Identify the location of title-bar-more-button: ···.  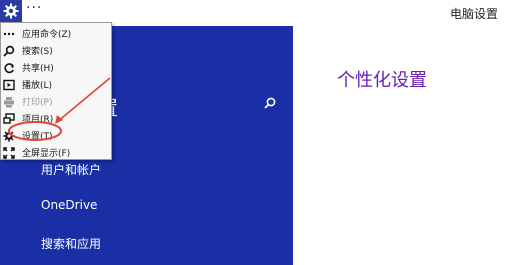
(34, 8).